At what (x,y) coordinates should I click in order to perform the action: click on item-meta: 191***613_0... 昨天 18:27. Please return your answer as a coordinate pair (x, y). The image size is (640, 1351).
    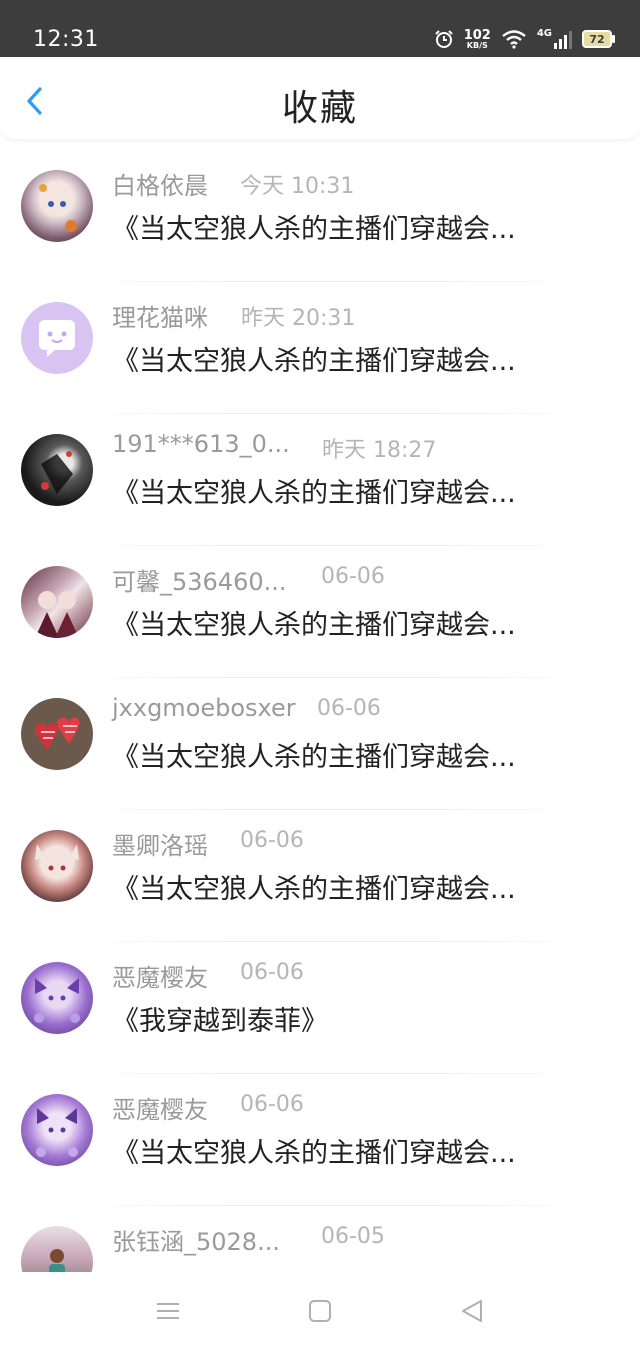
    Looking at the image, I should click on (362, 447).